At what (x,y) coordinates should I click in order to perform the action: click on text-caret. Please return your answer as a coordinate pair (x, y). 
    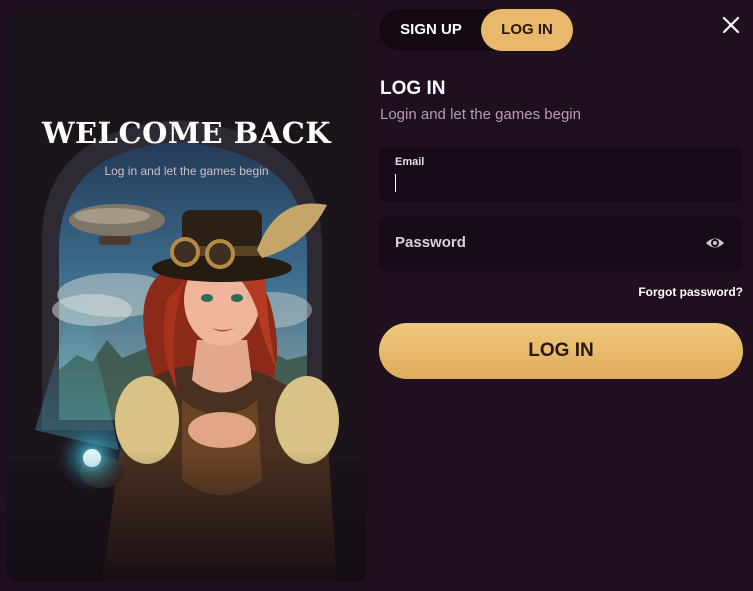
    Looking at the image, I should click on (395, 183).